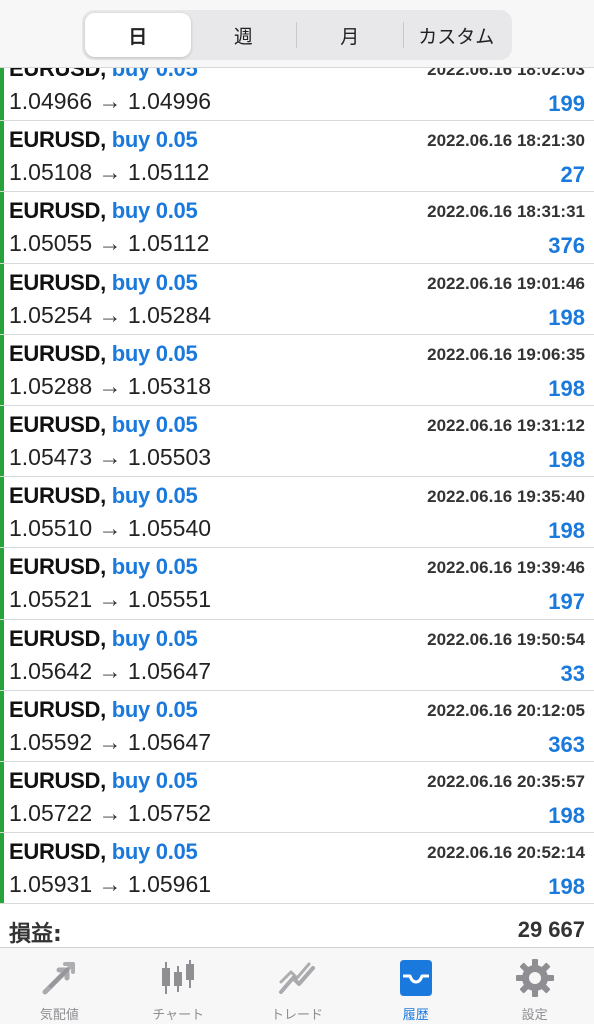 Image resolution: width=594 pixels, height=1024 pixels. I want to click on trade-open-price: 1.04966, so click(51, 101).